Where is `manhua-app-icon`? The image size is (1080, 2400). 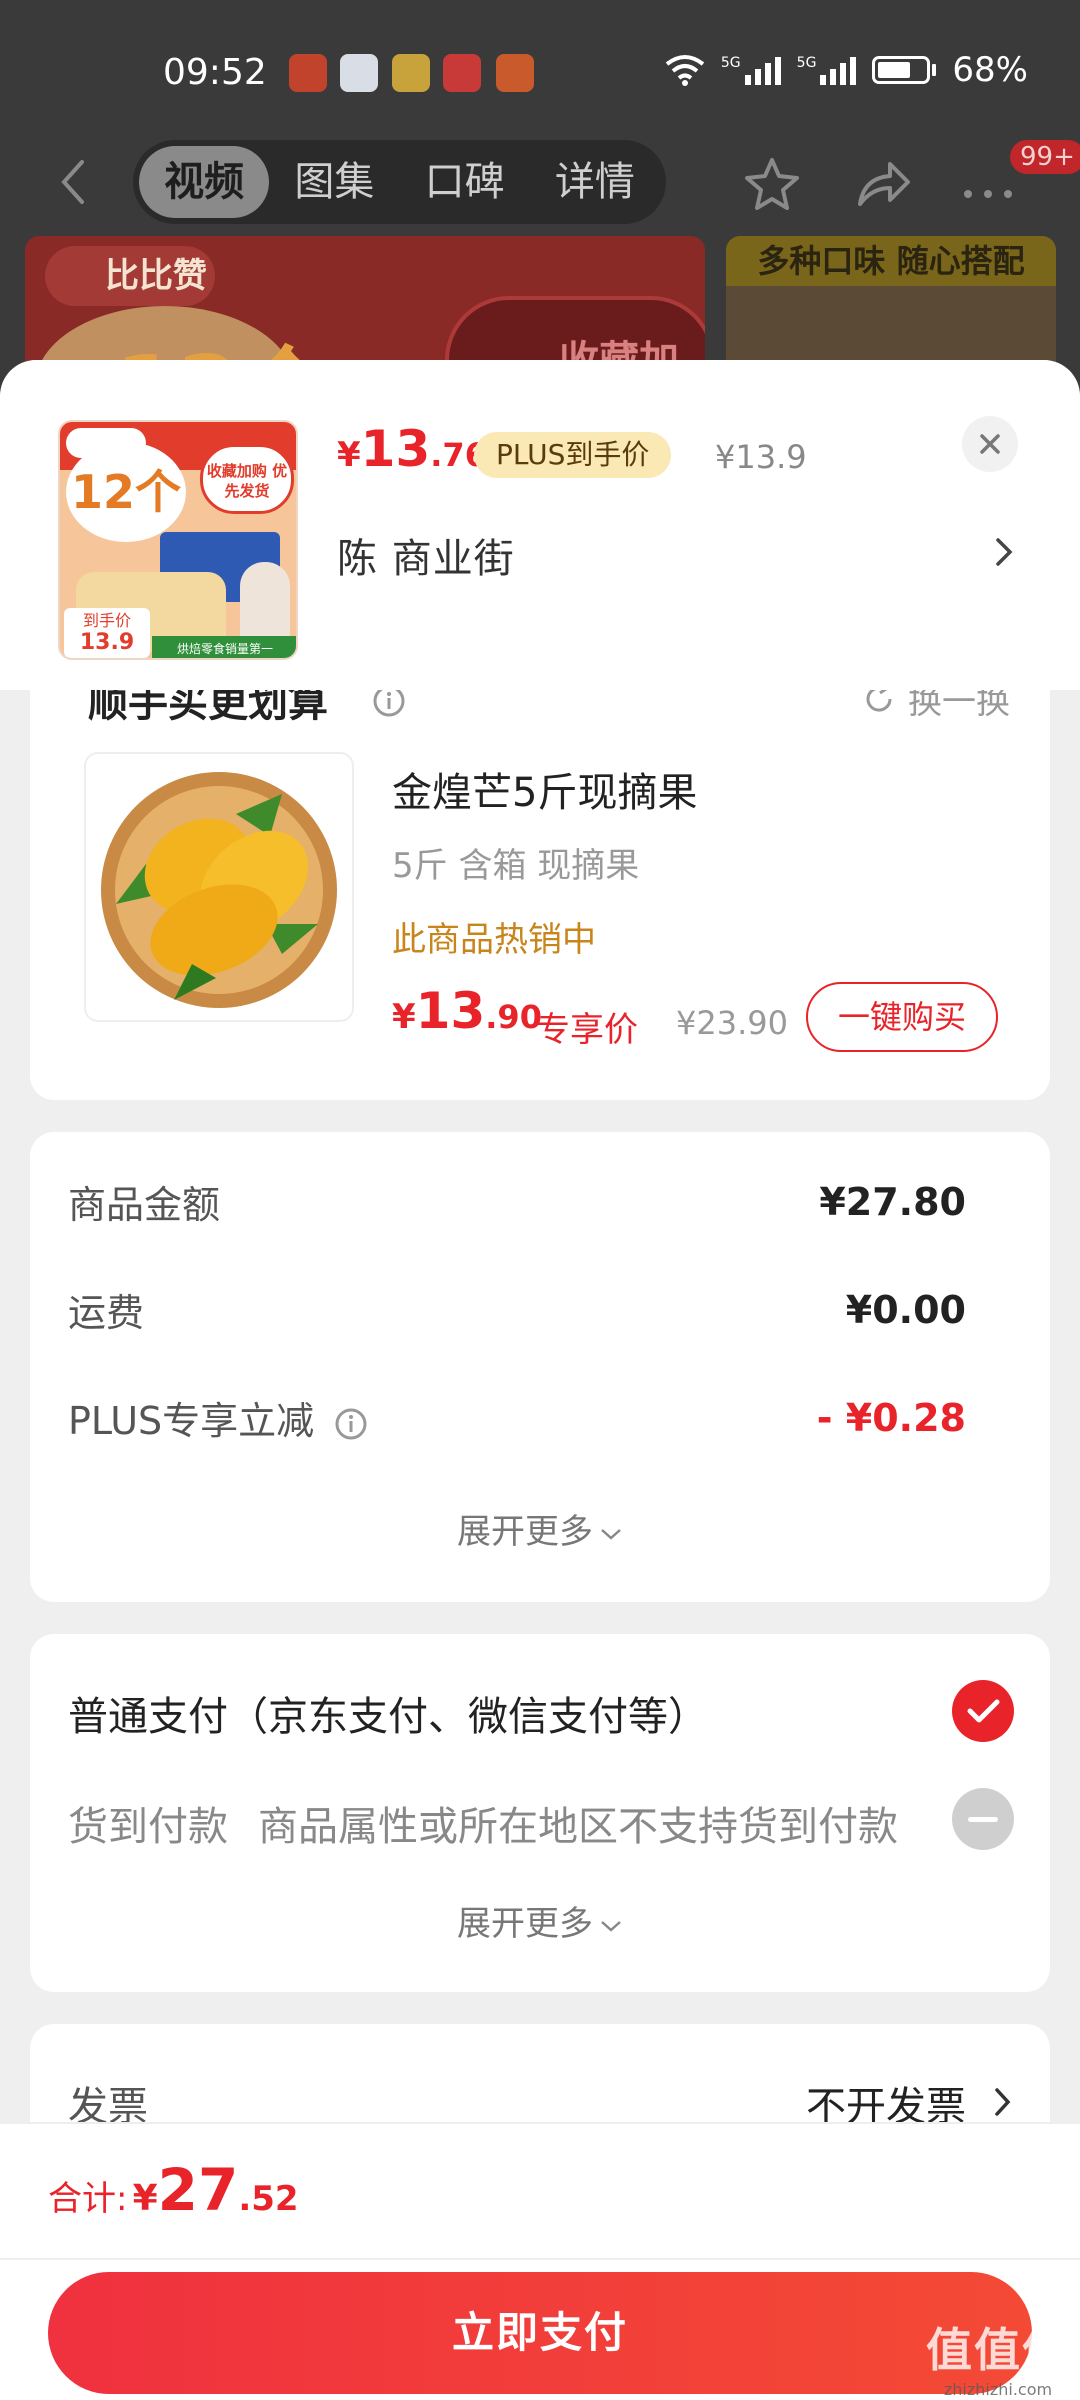 manhua-app-icon is located at coordinates (308, 73).